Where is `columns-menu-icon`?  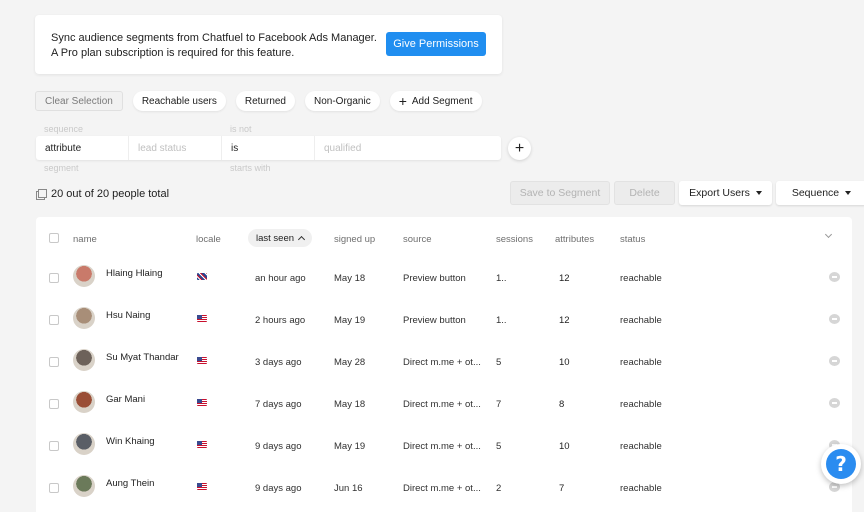 columns-menu-icon is located at coordinates (828, 234).